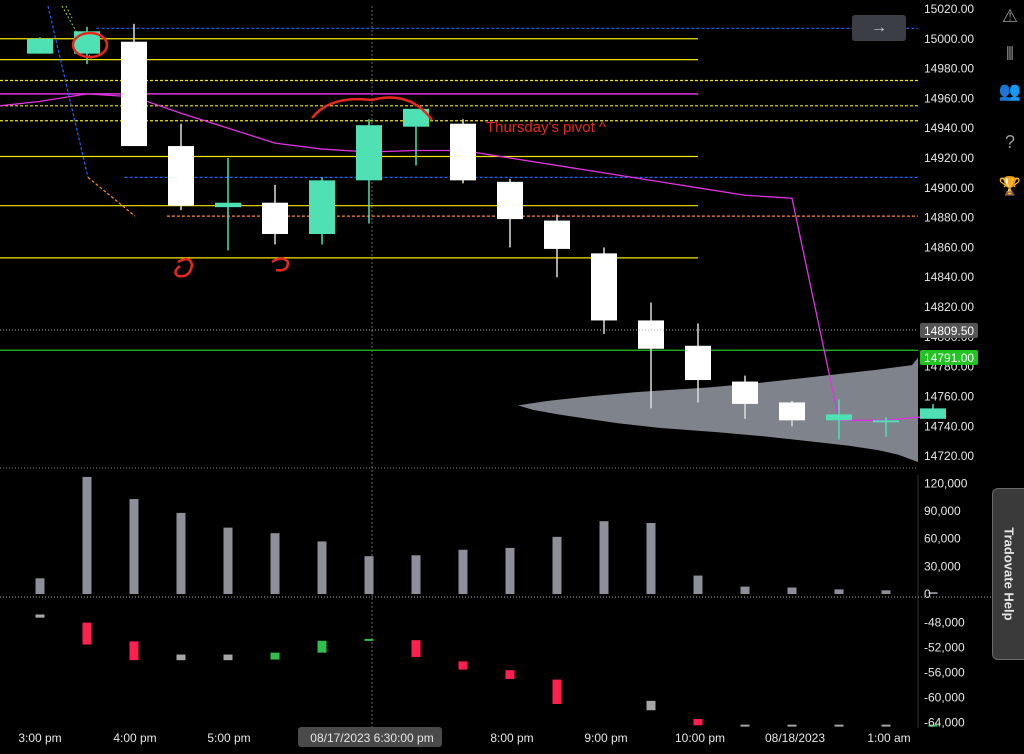 Image resolution: width=1024 pixels, height=754 pixels. What do you see at coordinates (944, 673) in the screenshot?
I see `delta-tick-label: -56,000` at bounding box center [944, 673].